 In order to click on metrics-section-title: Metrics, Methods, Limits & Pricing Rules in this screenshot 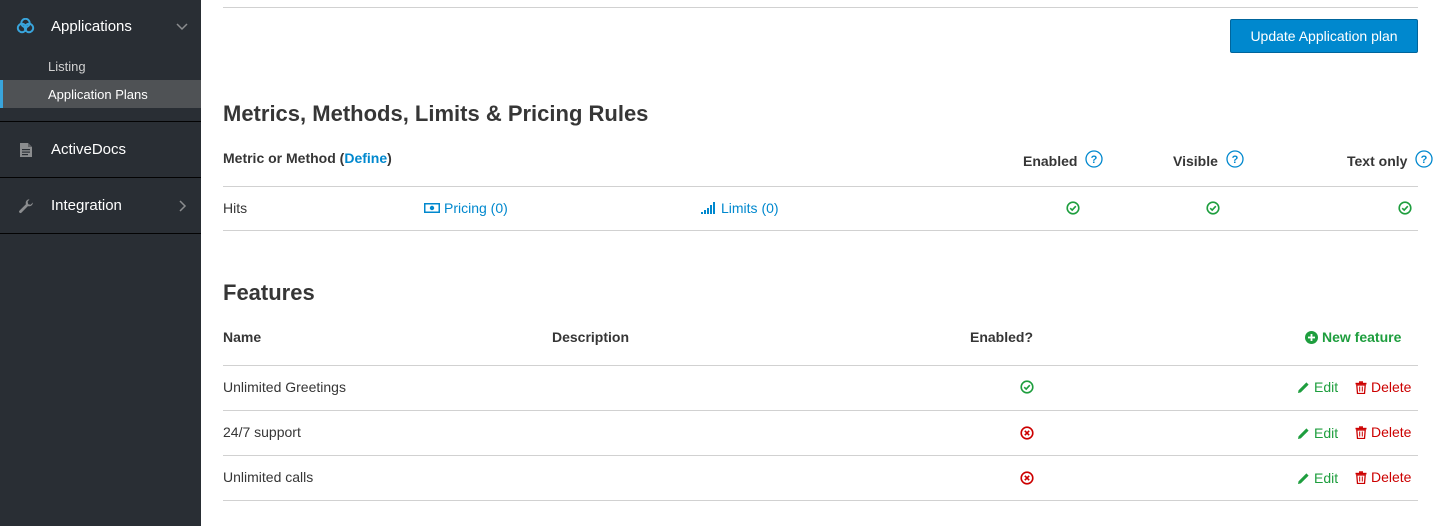, I will do `click(436, 113)`.